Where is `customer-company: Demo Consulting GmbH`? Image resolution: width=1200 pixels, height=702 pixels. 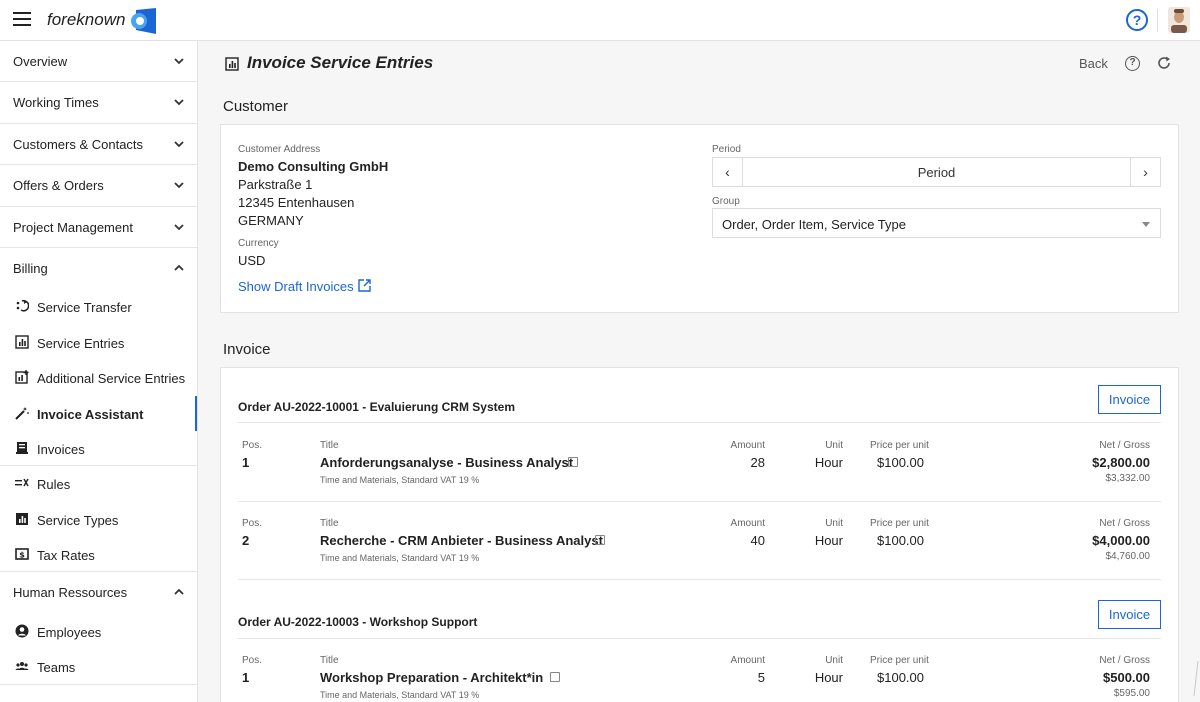
customer-company: Demo Consulting GmbH is located at coordinates (313, 166).